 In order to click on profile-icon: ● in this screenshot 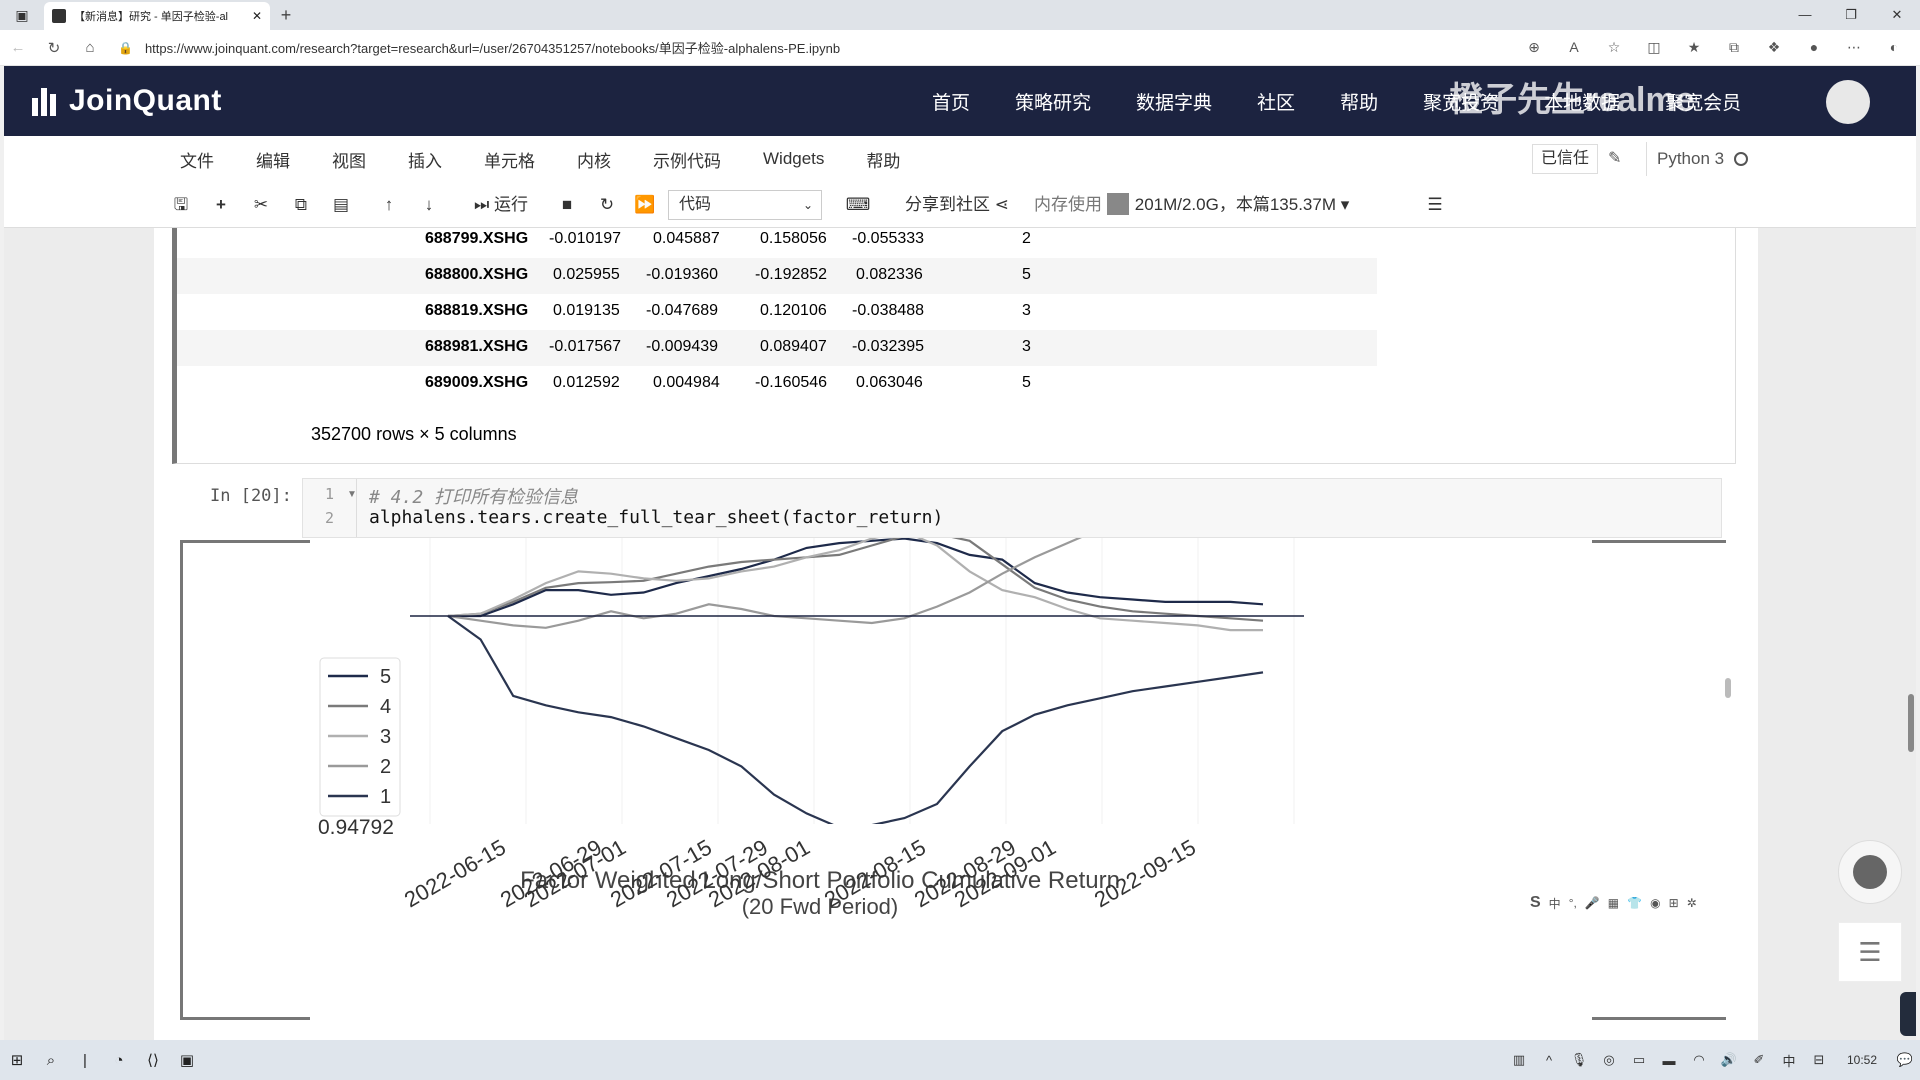, I will do `click(1814, 47)`.